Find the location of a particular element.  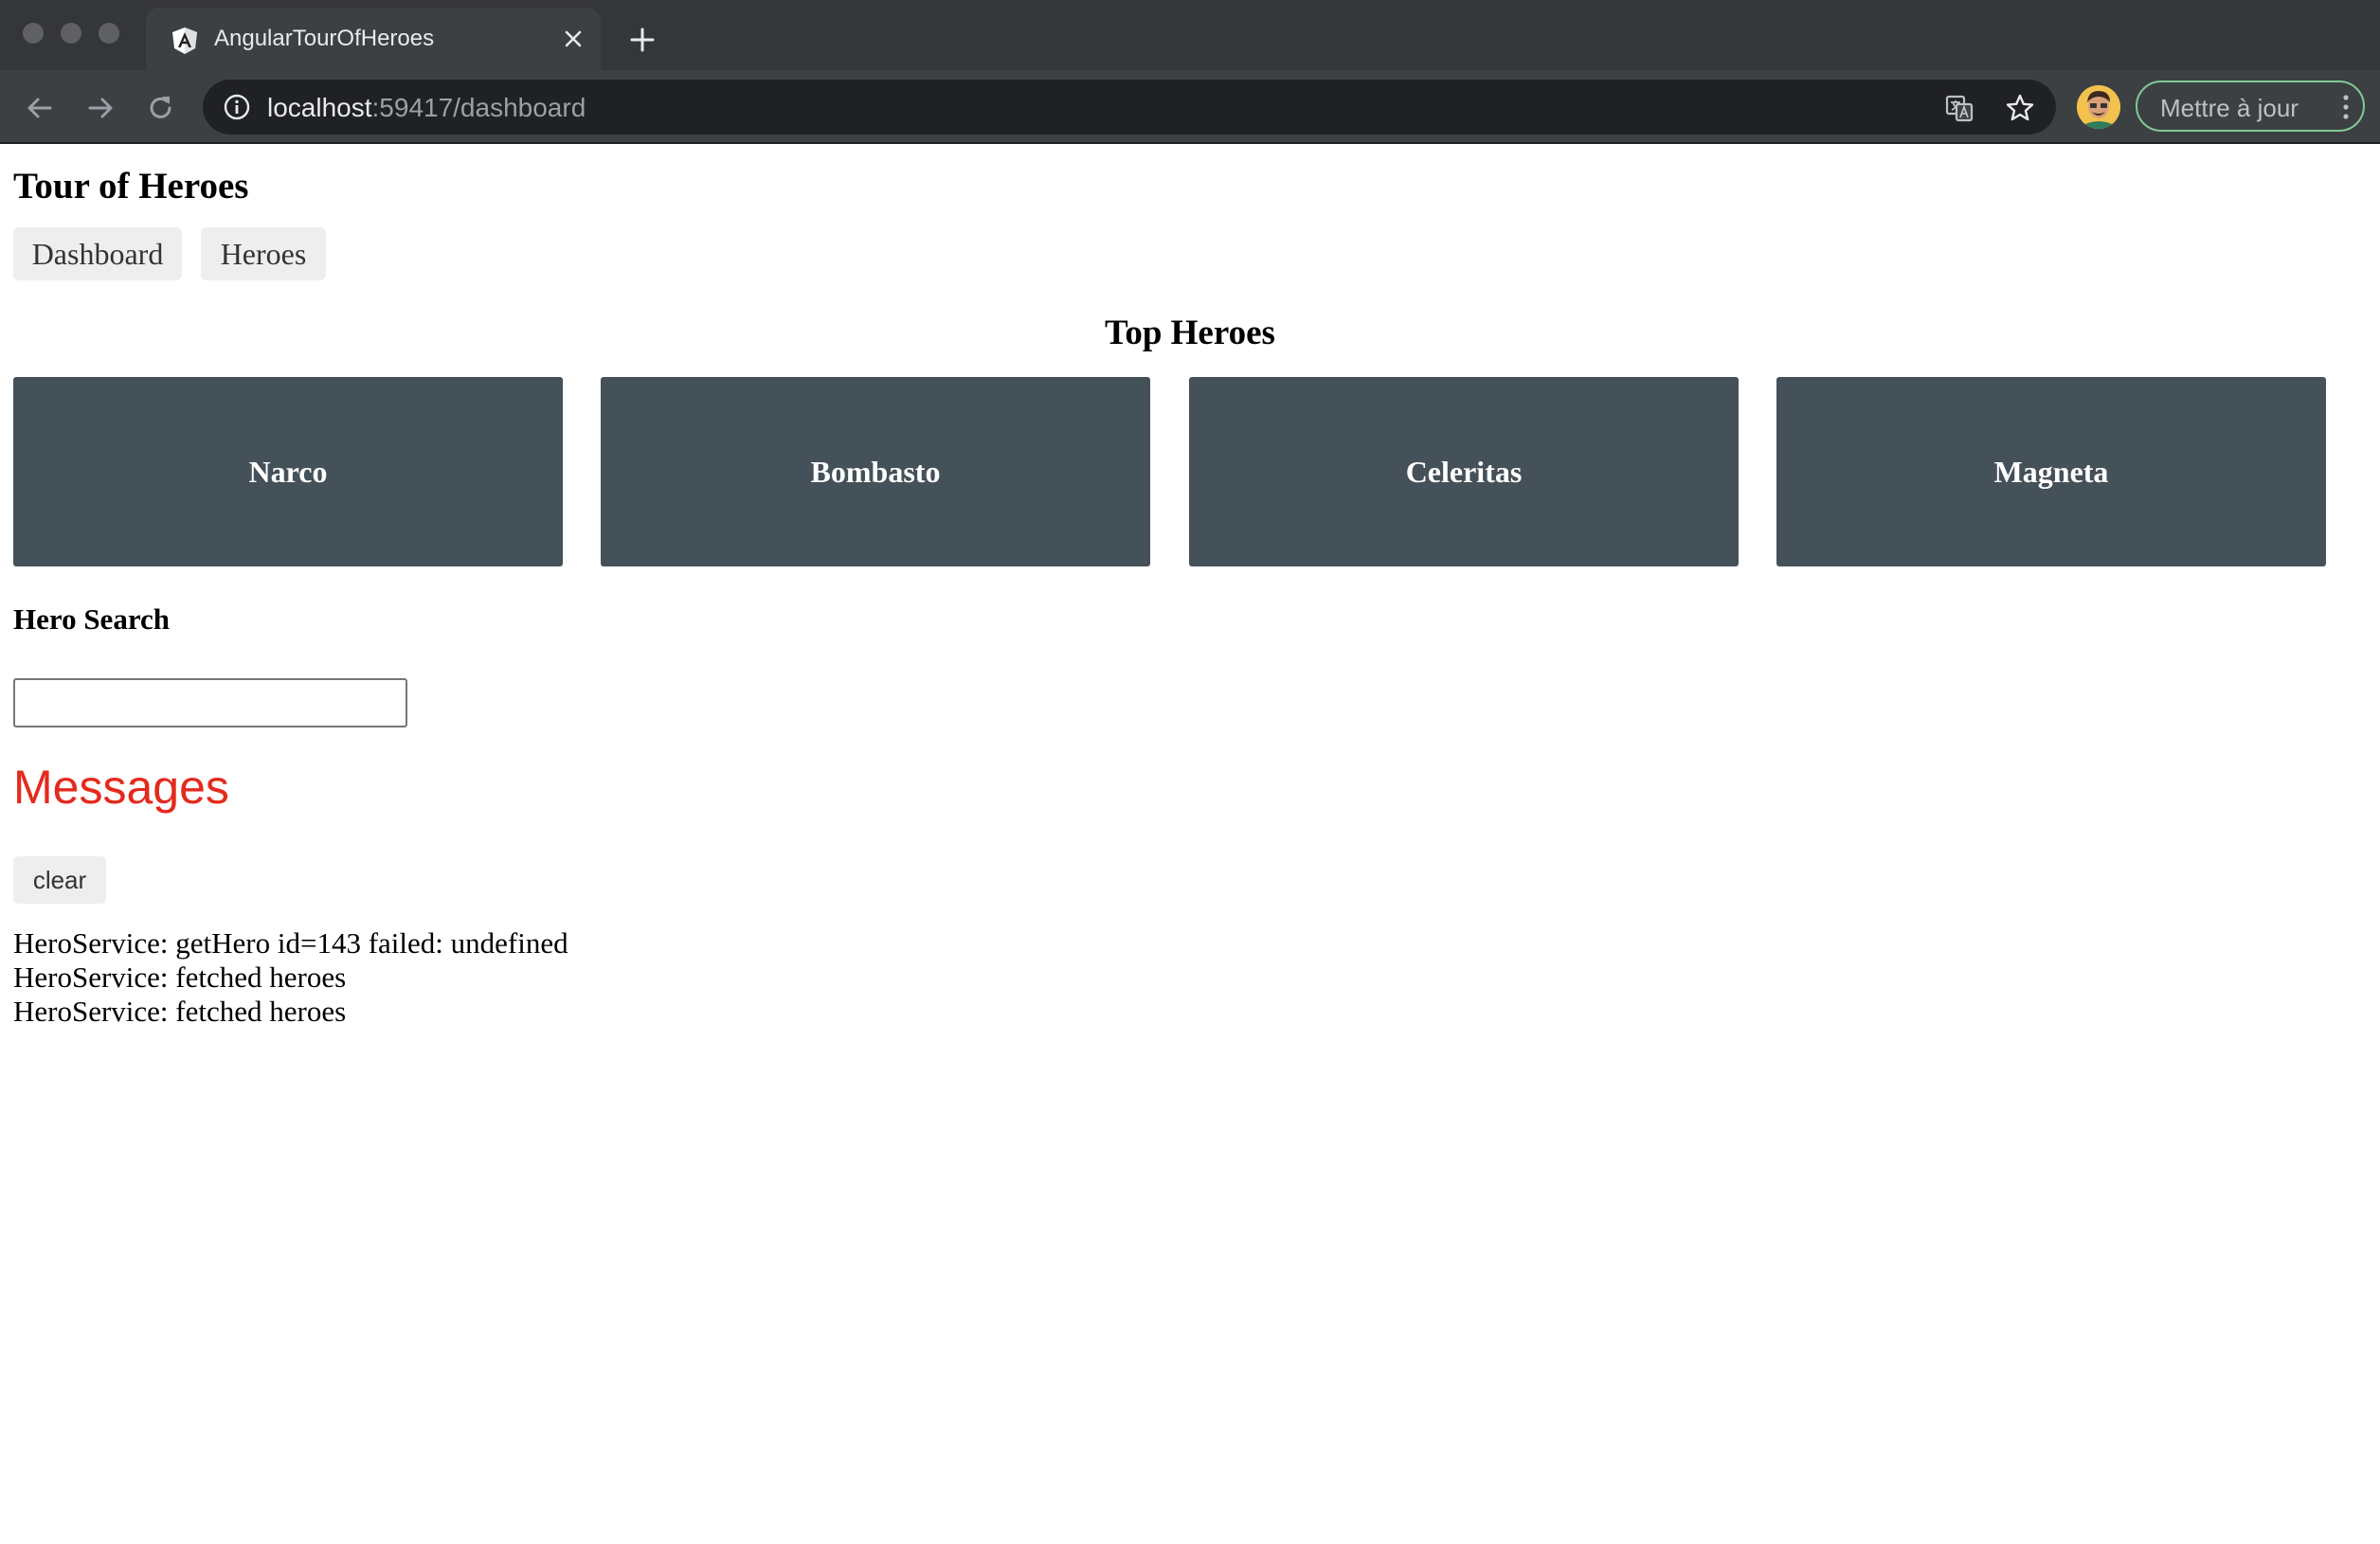

hero-card: Celeritas is located at coordinates (1464, 471).